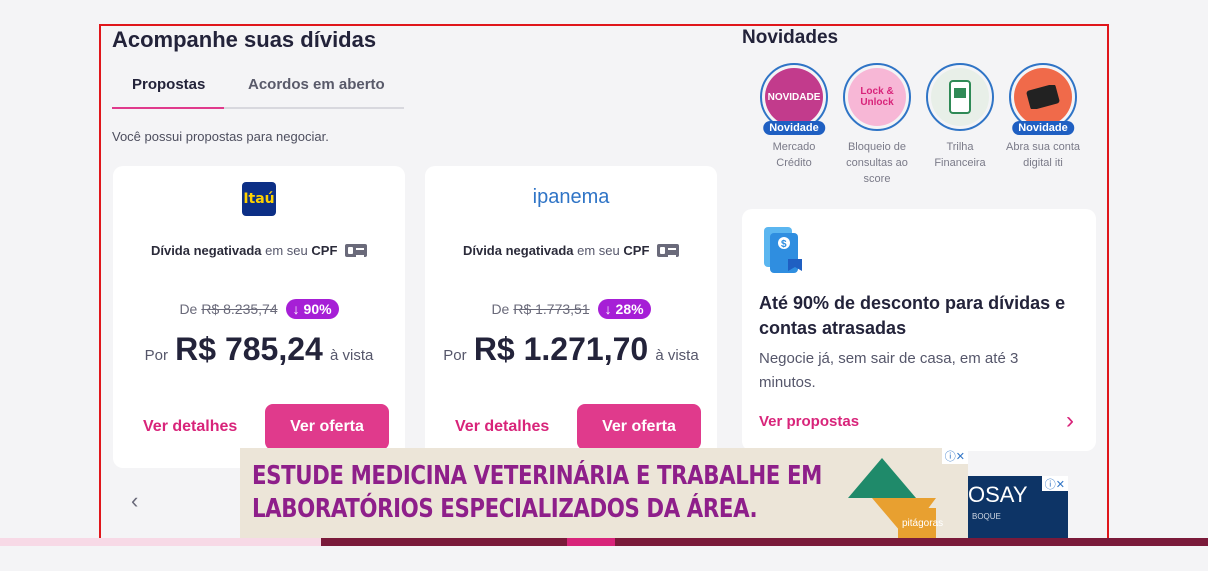  I want to click on story-mercado-credito: NOVIDADE Novidade Mercado Crédito, so click(794, 117).